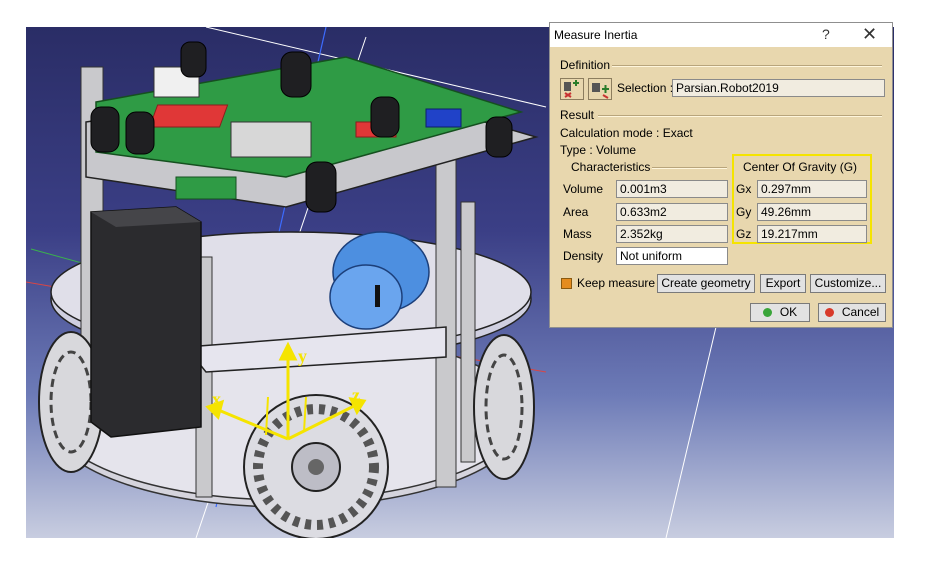 The width and height of the screenshot is (925, 565). Describe the element at coordinates (672, 234) in the screenshot. I see `mass-field: 2.352kg` at that location.